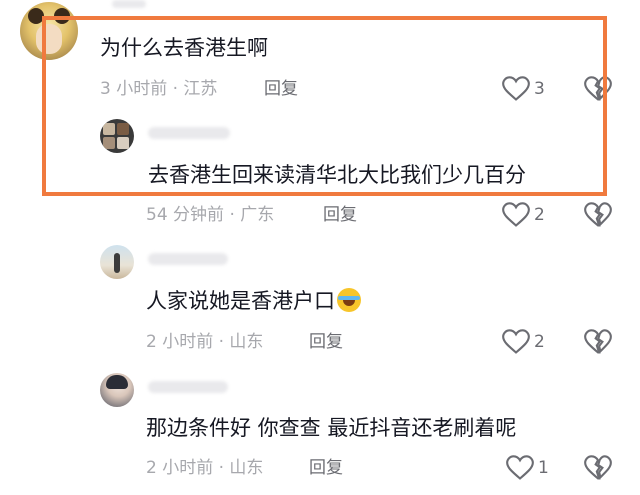 The height and width of the screenshot is (495, 640). What do you see at coordinates (543, 468) in the screenshot?
I see `like-count: 1` at bounding box center [543, 468].